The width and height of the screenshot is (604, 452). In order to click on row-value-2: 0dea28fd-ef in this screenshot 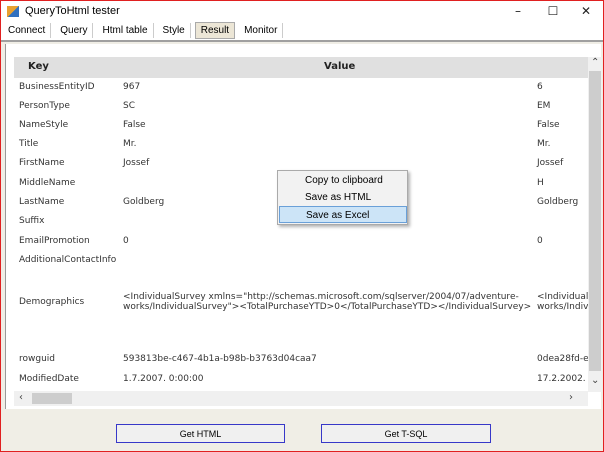, I will do `click(562, 359)`.